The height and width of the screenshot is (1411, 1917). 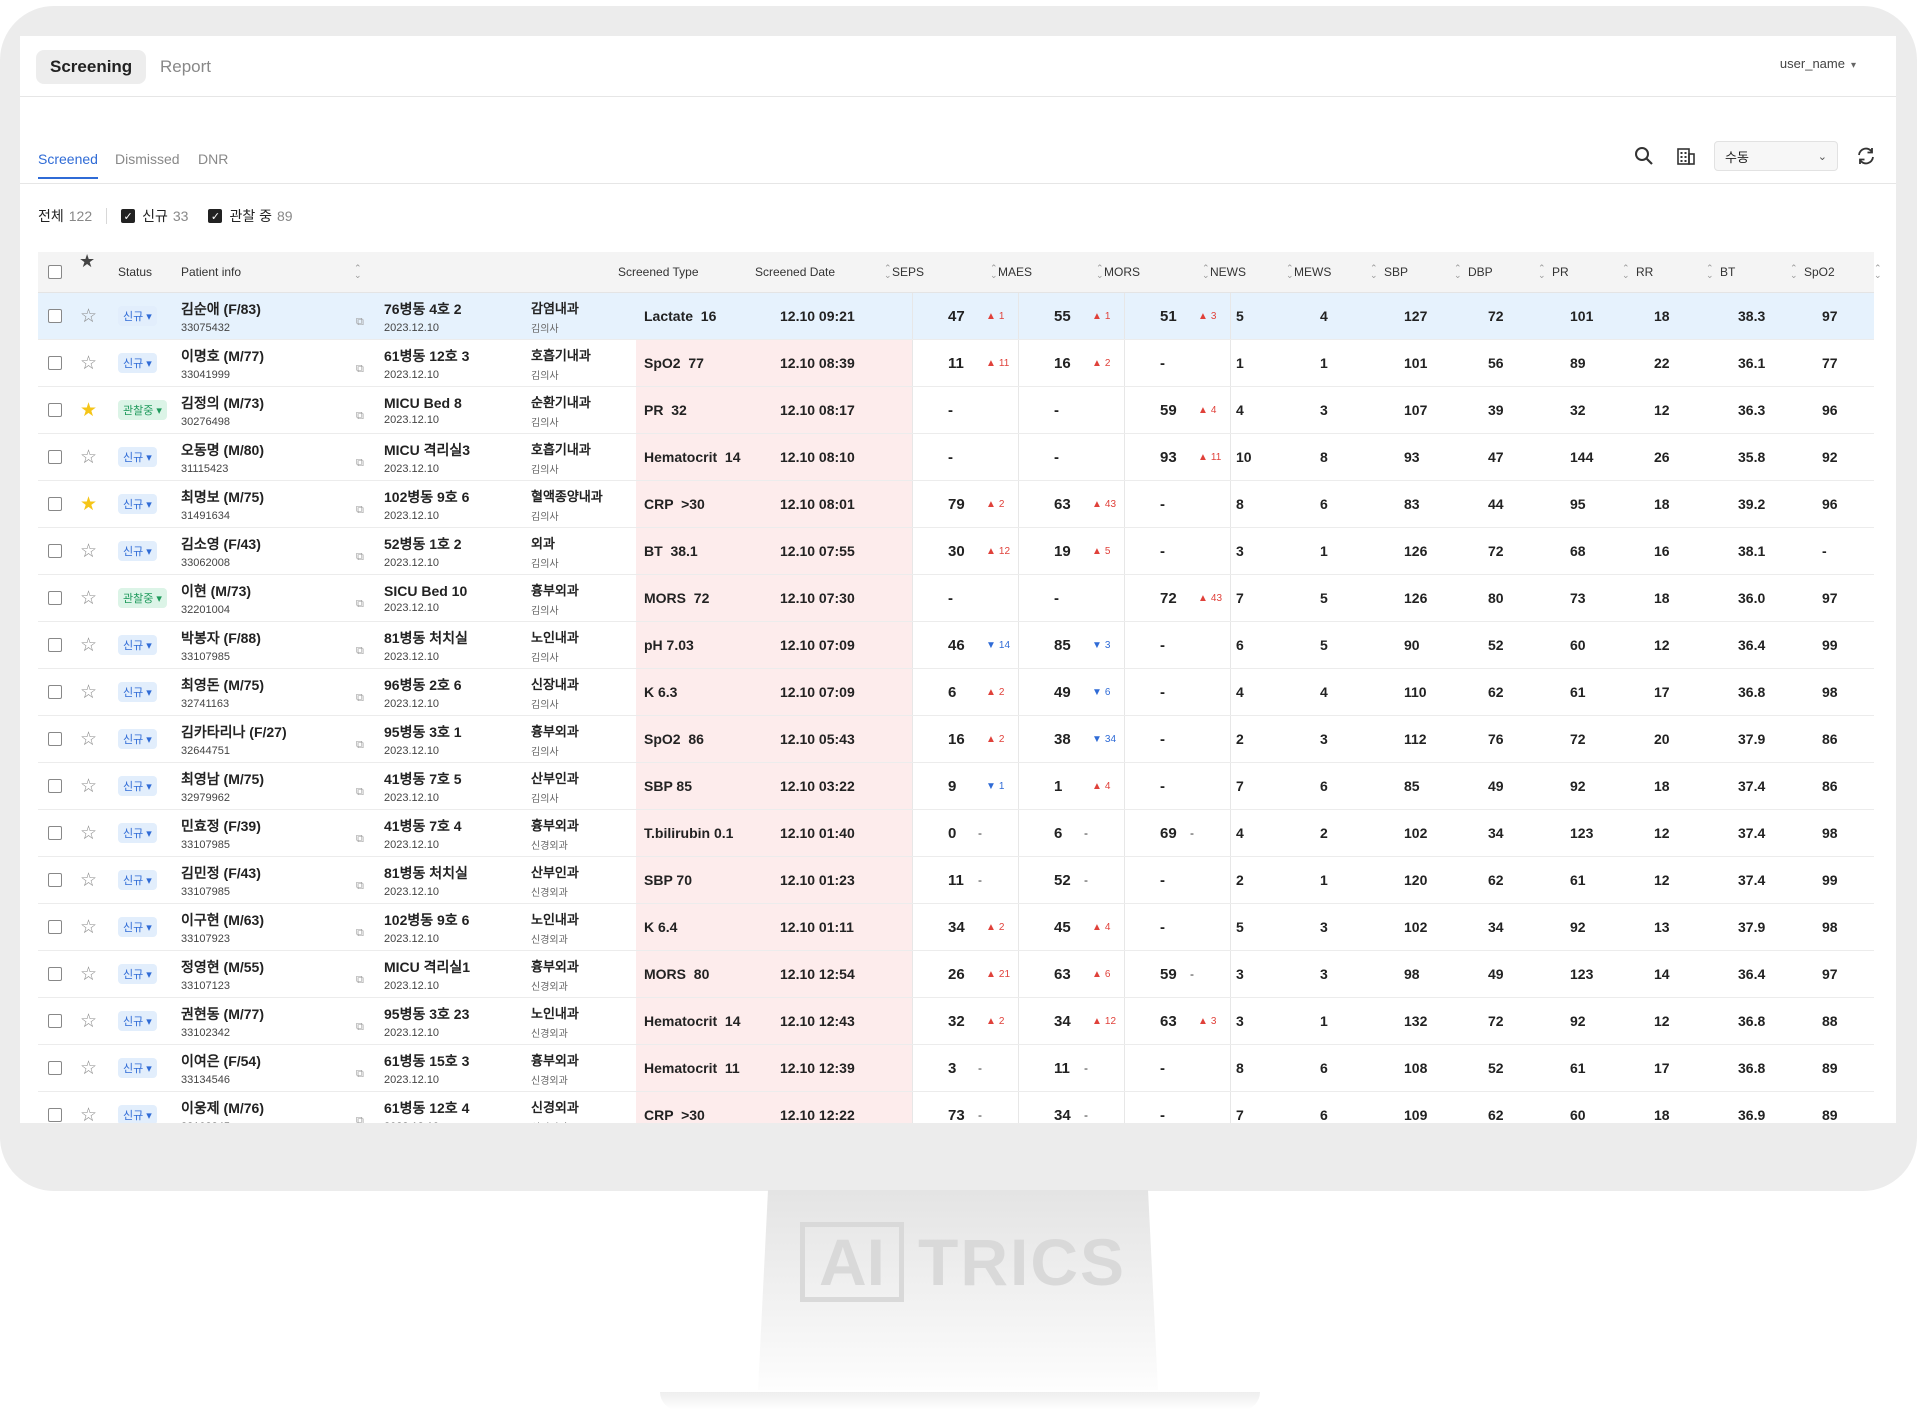 What do you see at coordinates (222, 1108) in the screenshot?
I see `patient-name: 이웅제 (M/76)` at bounding box center [222, 1108].